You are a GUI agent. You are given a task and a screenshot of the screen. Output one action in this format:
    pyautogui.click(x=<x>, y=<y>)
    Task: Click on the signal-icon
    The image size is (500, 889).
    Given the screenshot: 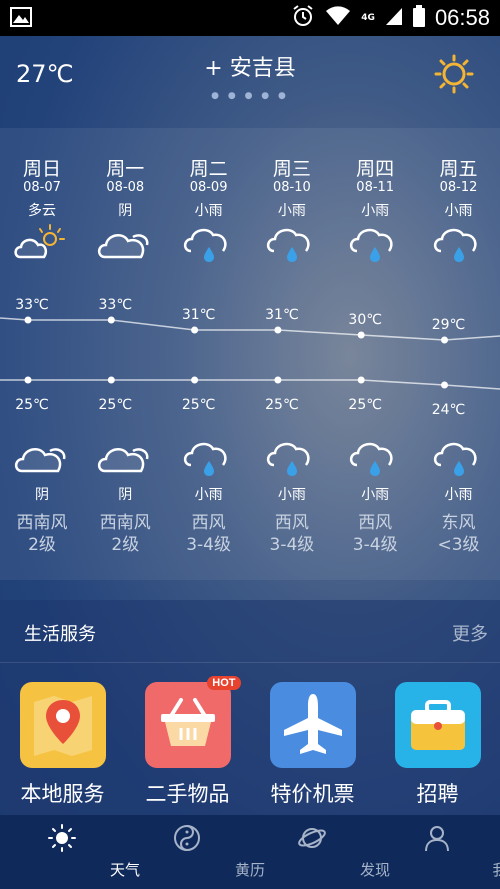 What is the action you would take?
    pyautogui.click(x=394, y=18)
    